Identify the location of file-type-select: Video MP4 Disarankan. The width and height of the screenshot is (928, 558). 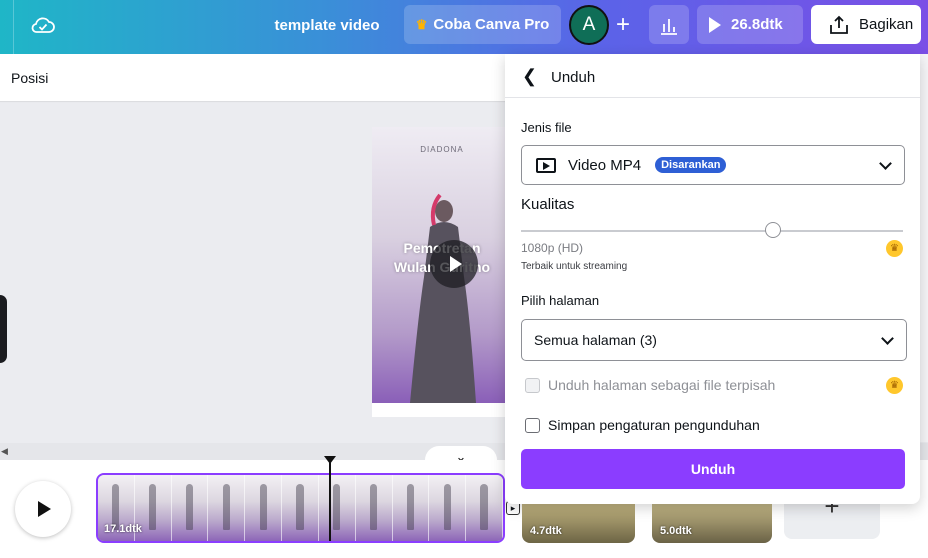
(713, 165).